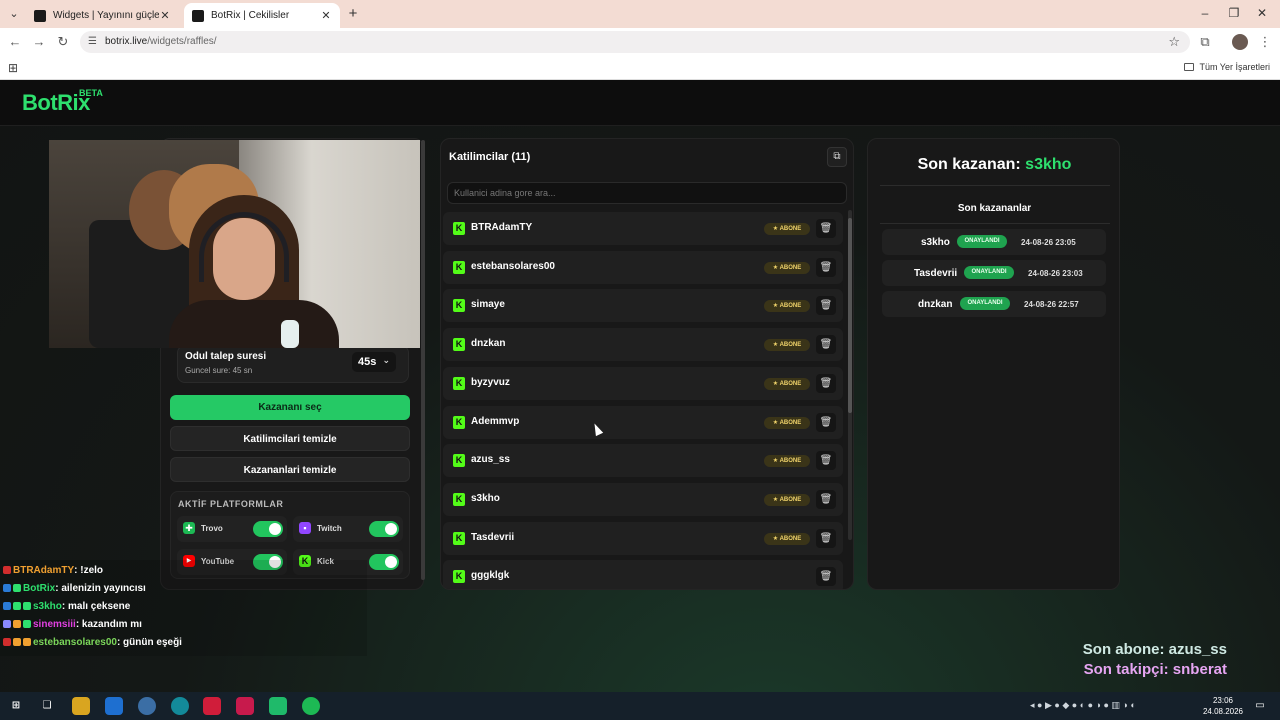 This screenshot has height=720, width=1280. Describe the element at coordinates (290, 407) in the screenshot. I see `pick-winner-button: Kazananı seç` at that location.